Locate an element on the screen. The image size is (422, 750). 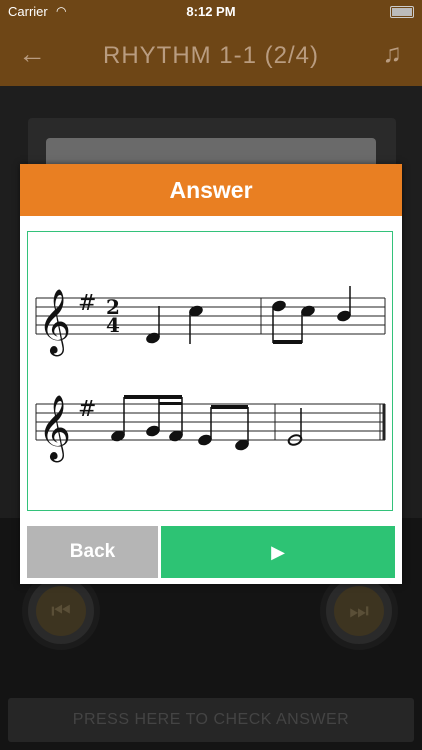
top-bar: ← RHYTHM 1-1 (2/4) ♫ is located at coordinates (211, 55).